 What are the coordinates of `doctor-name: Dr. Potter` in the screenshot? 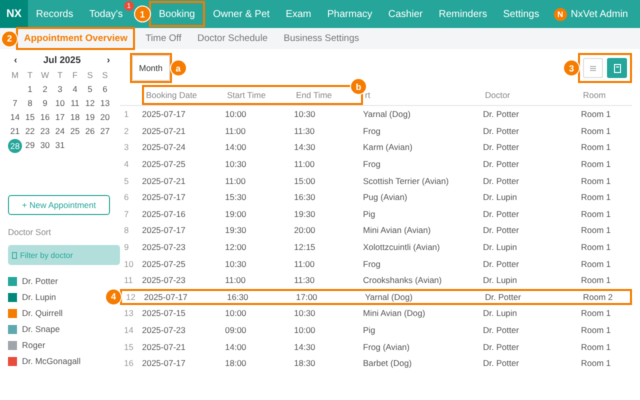 It's located at (40, 281).